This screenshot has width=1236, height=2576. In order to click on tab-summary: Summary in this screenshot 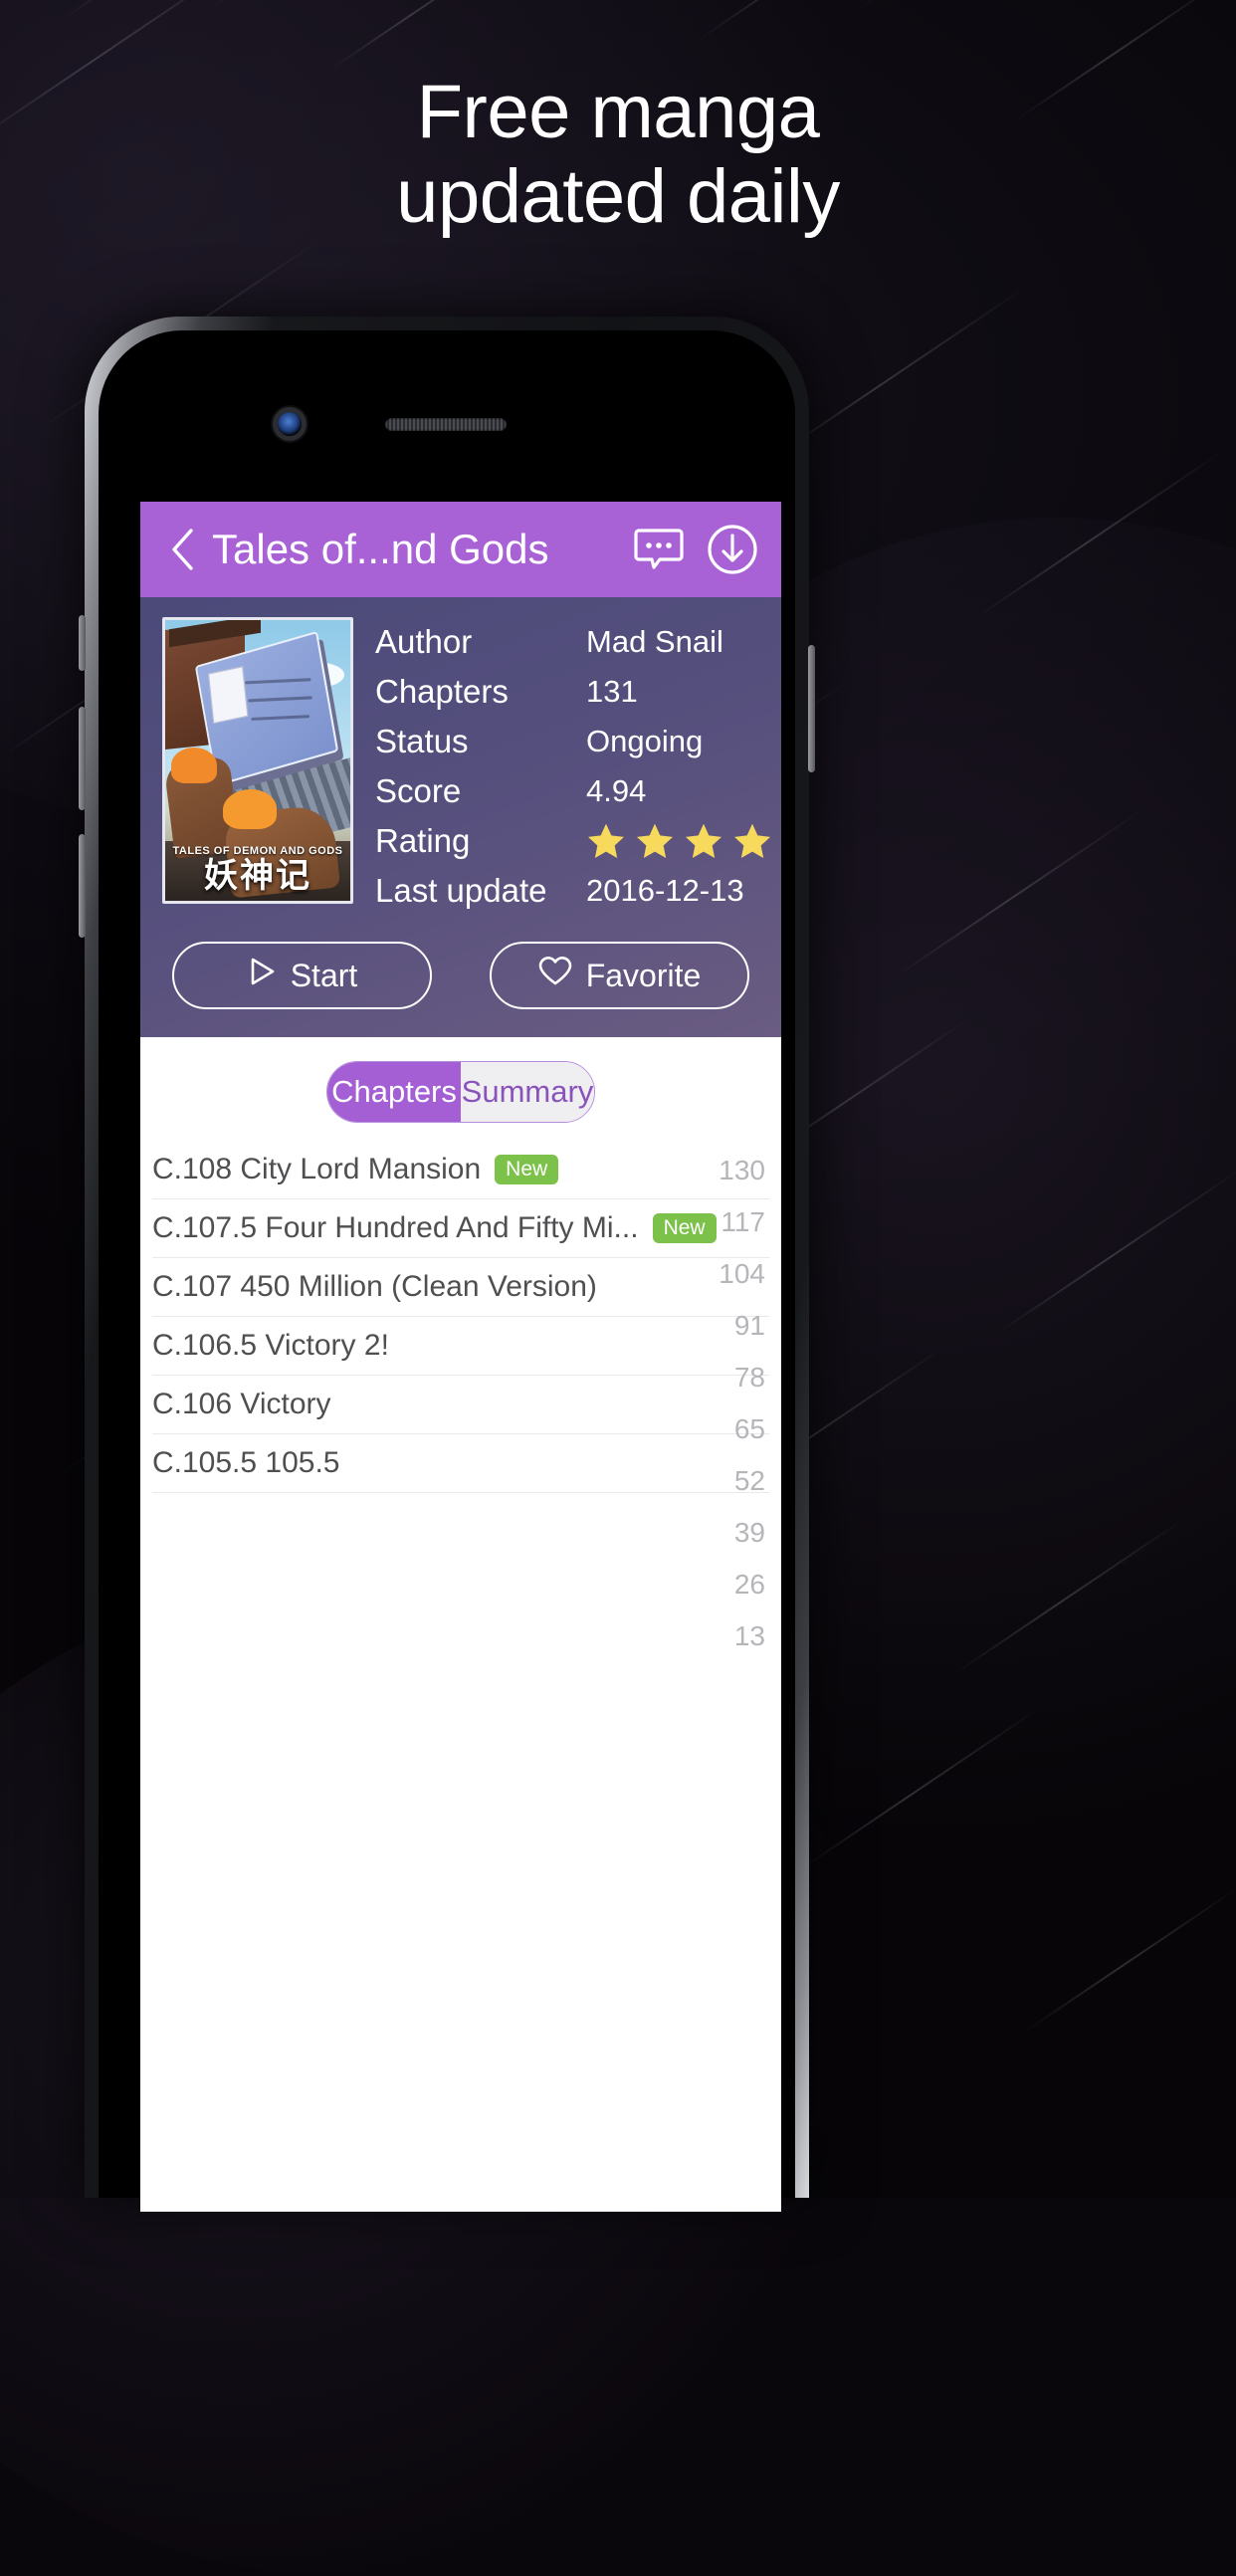, I will do `click(527, 1092)`.